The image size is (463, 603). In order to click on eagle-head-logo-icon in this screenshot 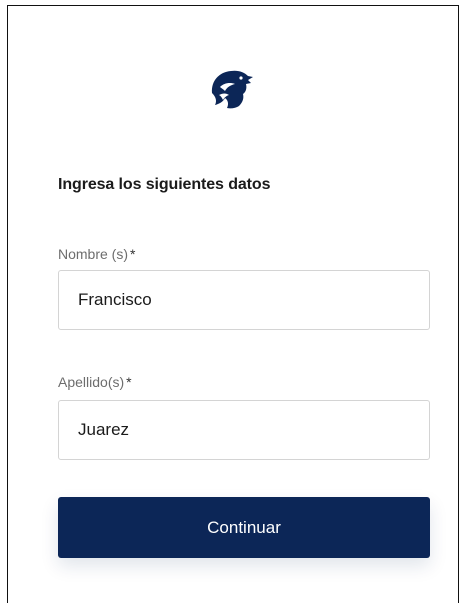, I will do `click(232, 89)`.